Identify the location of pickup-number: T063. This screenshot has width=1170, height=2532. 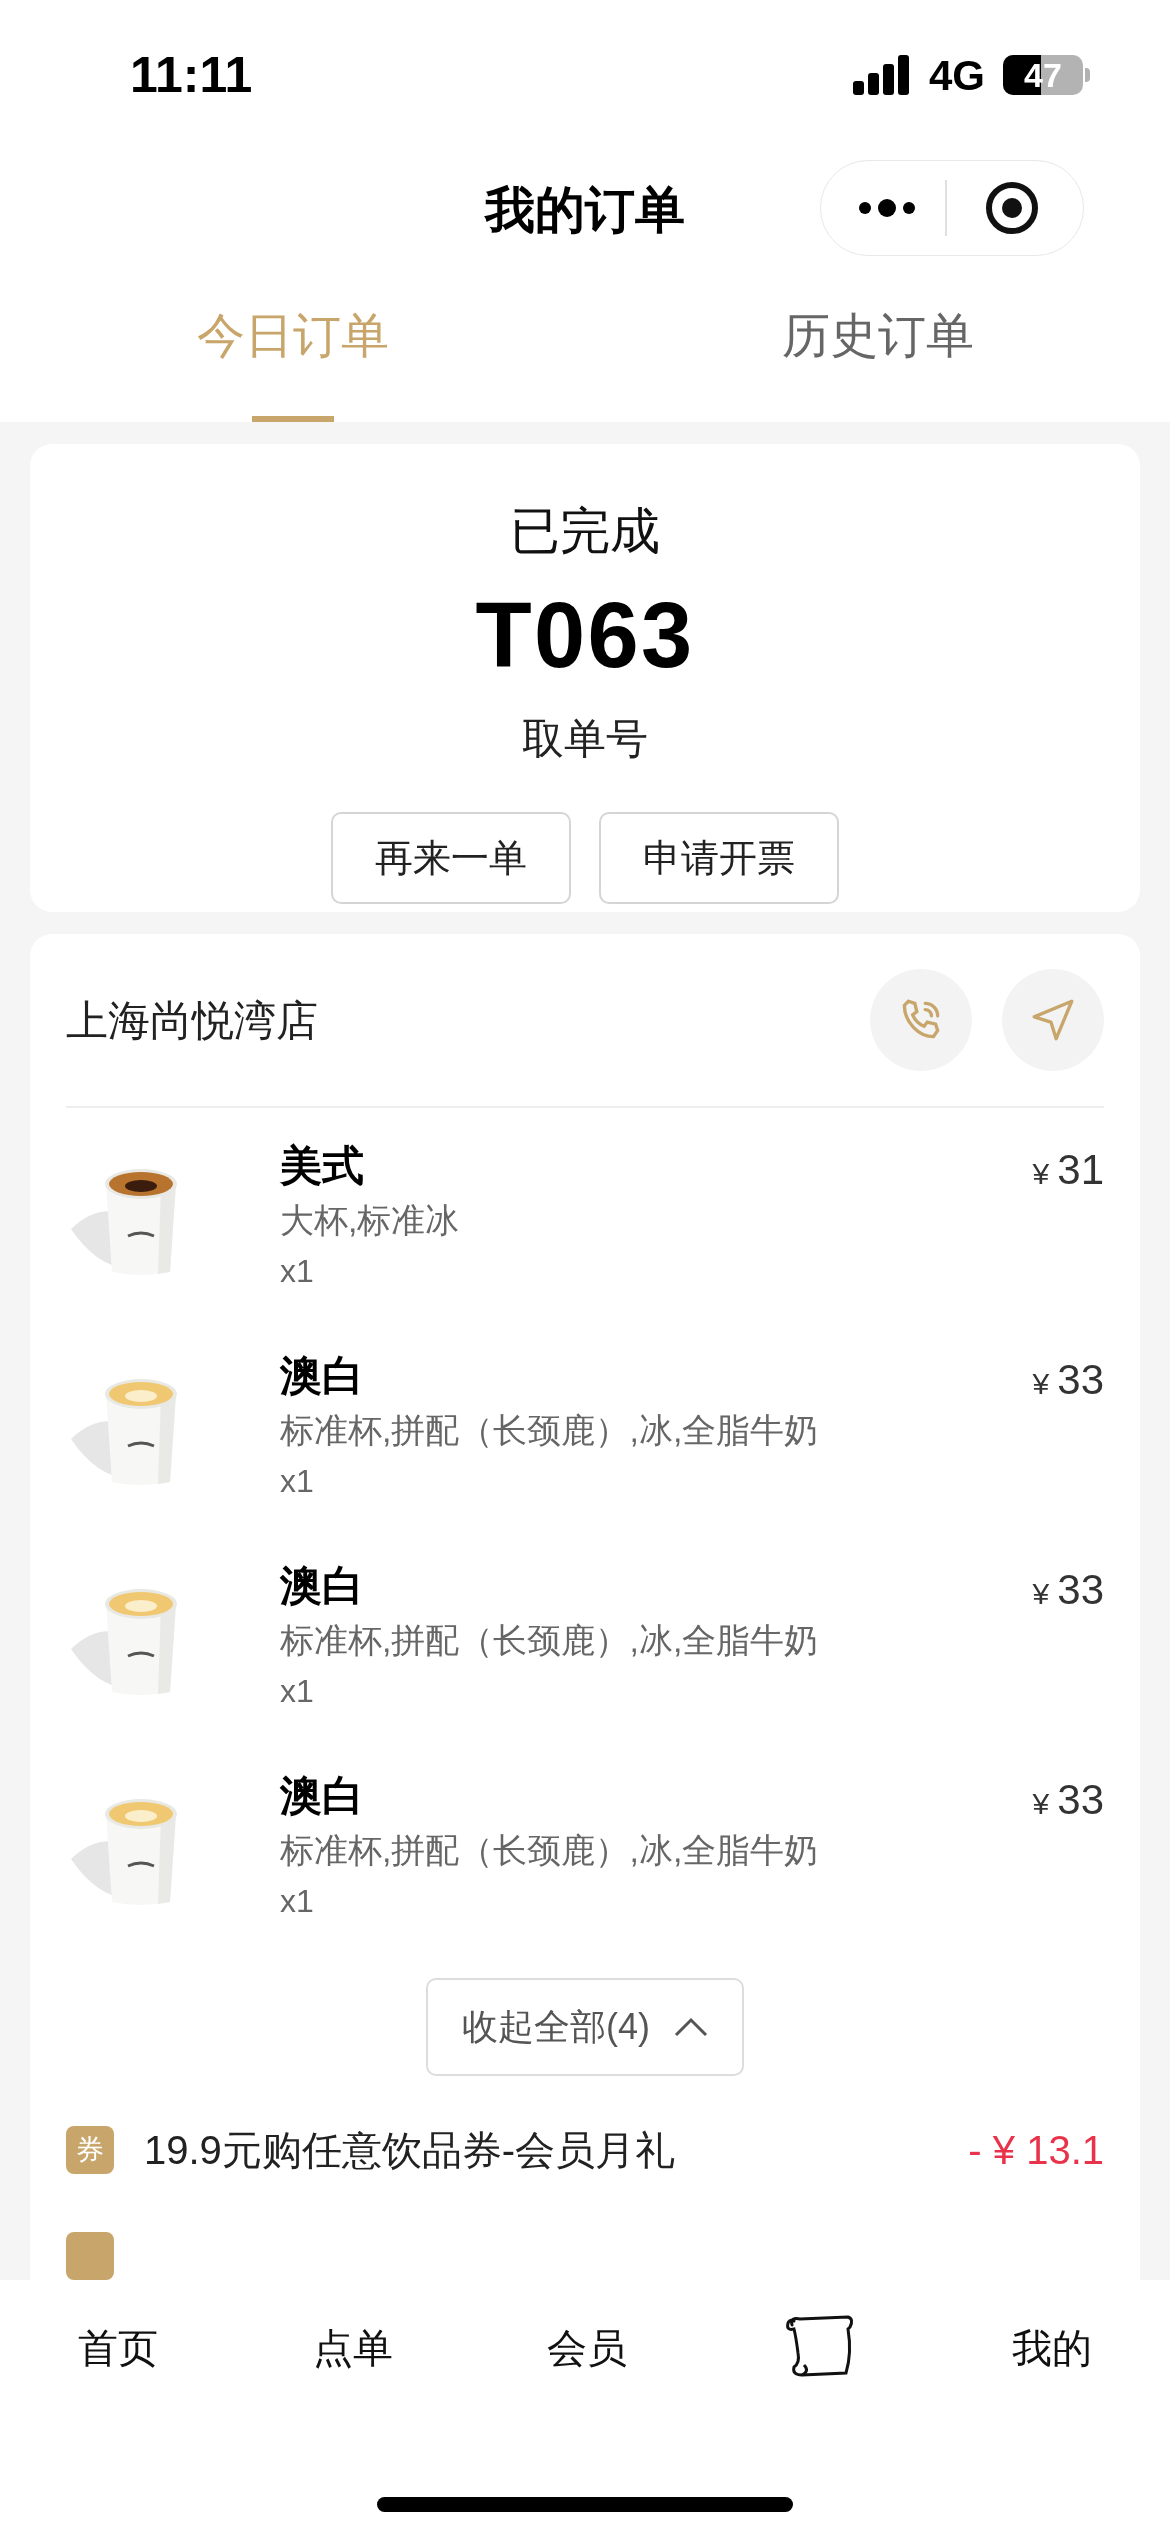
(585, 635).